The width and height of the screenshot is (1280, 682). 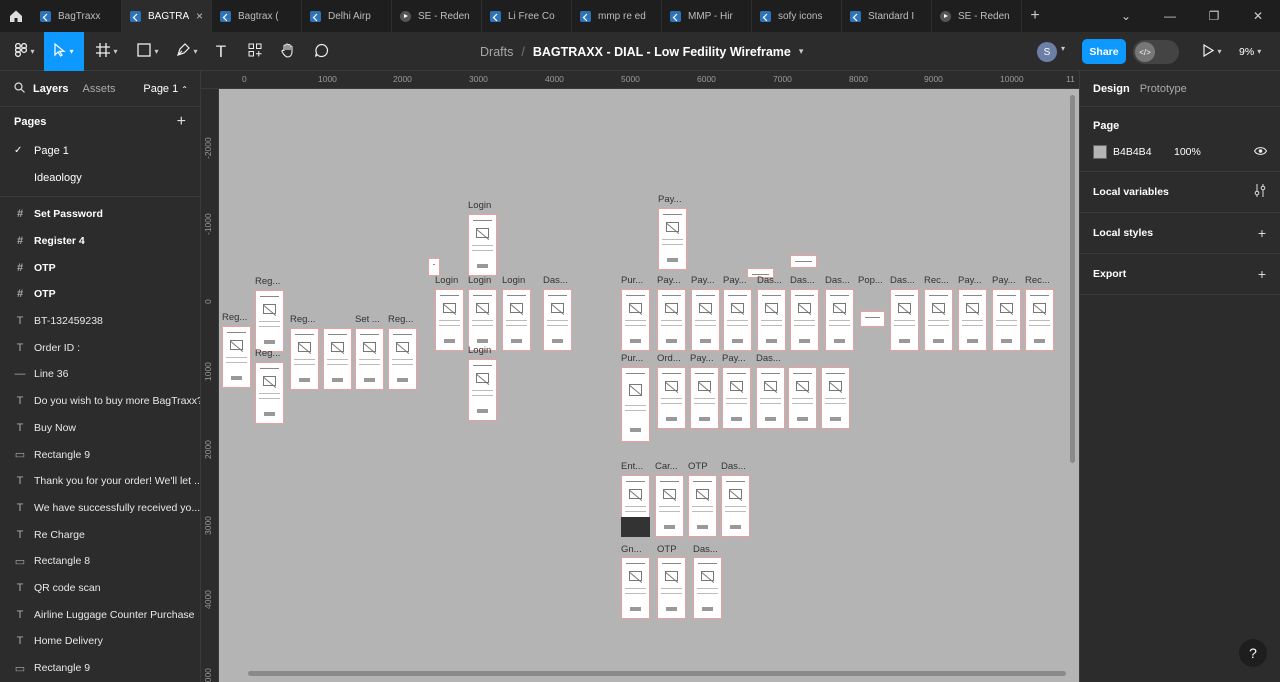 I want to click on local-styles-row: Local styles +, so click(x=1180, y=233).